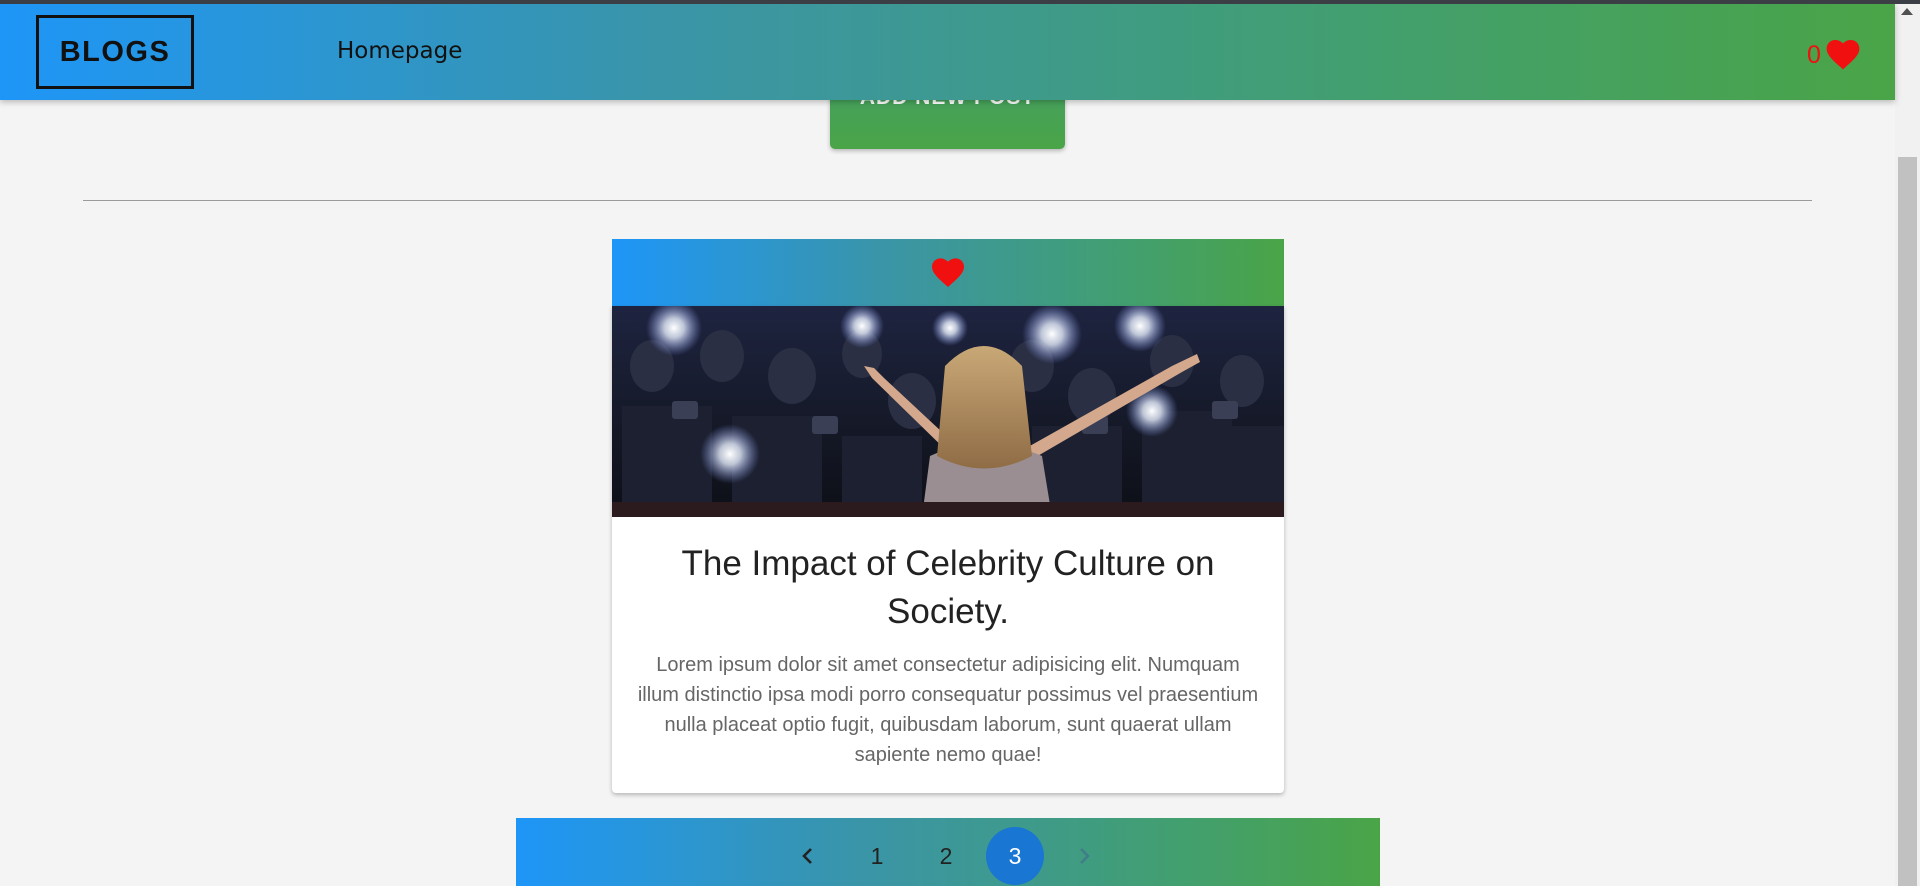 This screenshot has height=886, width=1920. I want to click on pagination: 1 2 3, so click(948, 852).